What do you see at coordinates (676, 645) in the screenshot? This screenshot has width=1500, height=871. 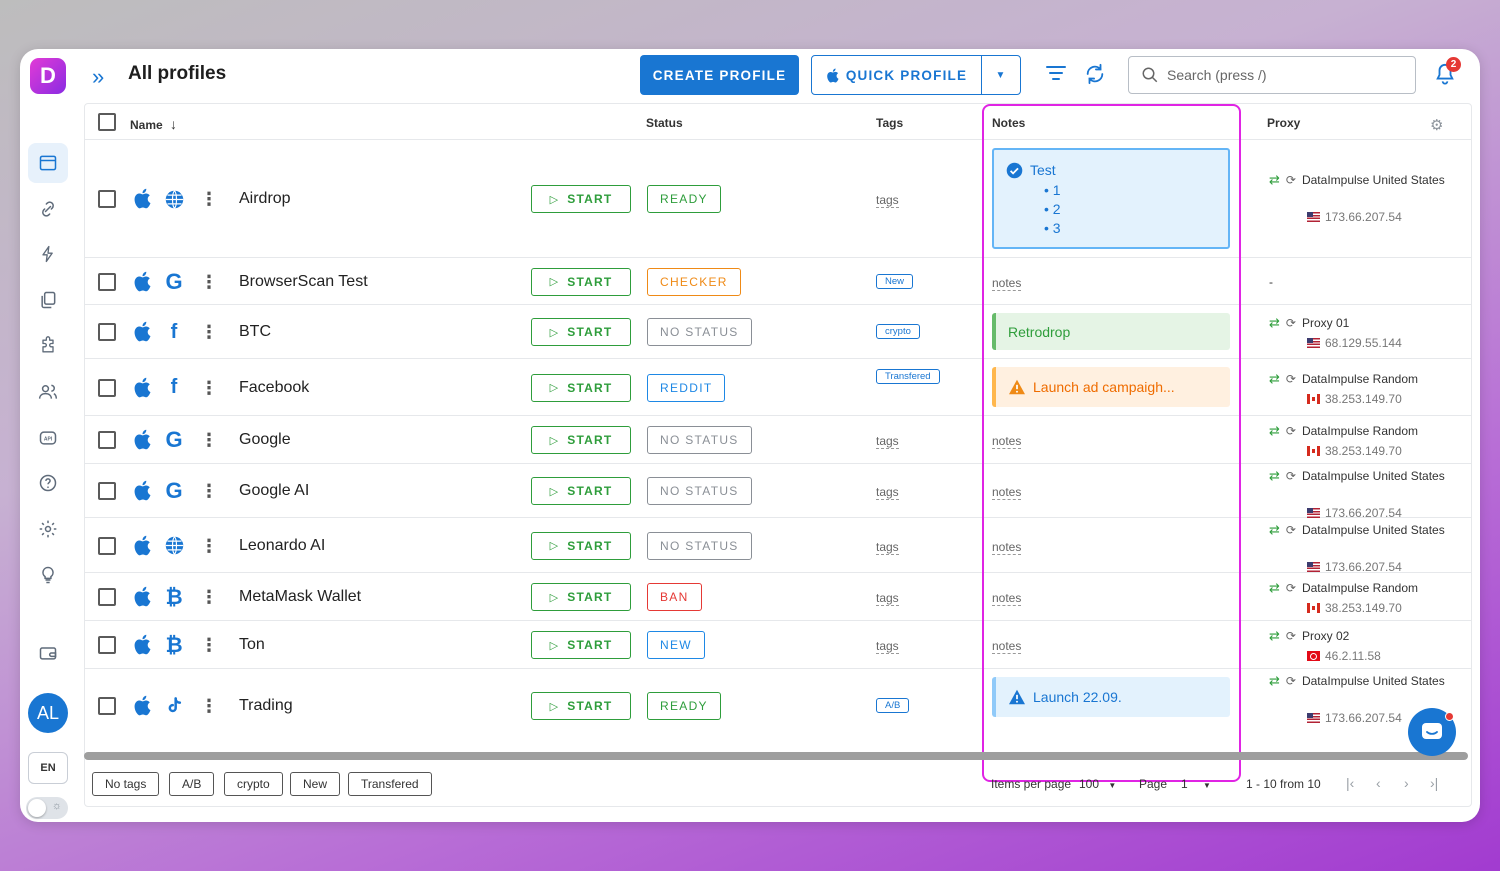 I see `status-badge: NEW` at bounding box center [676, 645].